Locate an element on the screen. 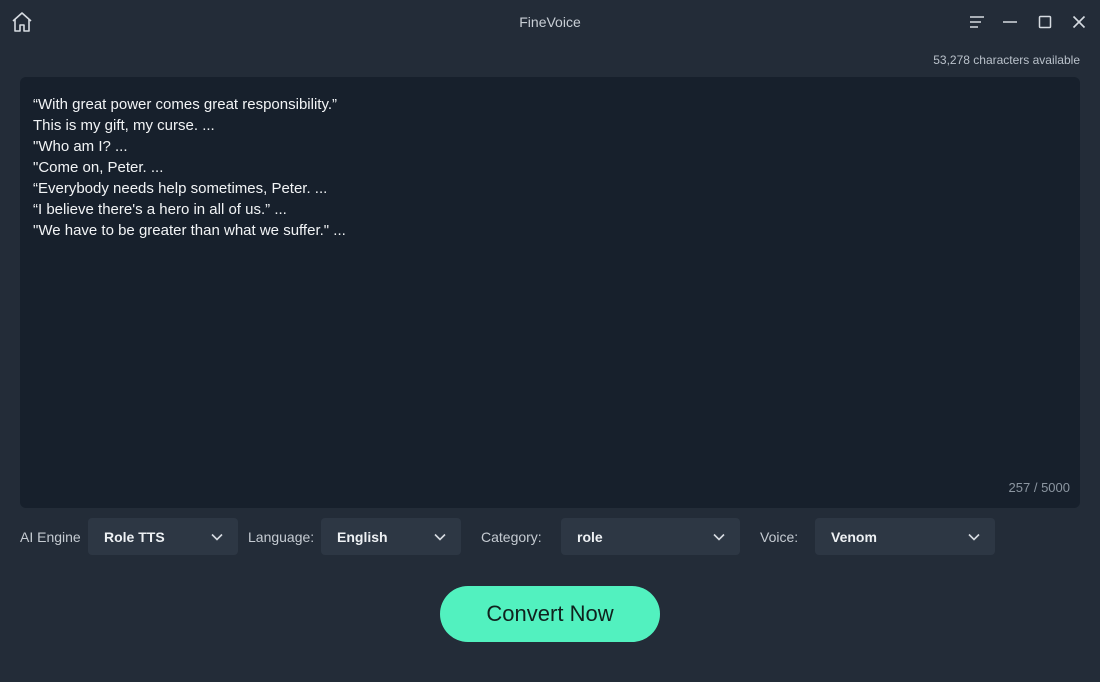 The width and height of the screenshot is (1100, 682). ai-engine-select: Role TTS is located at coordinates (163, 536).